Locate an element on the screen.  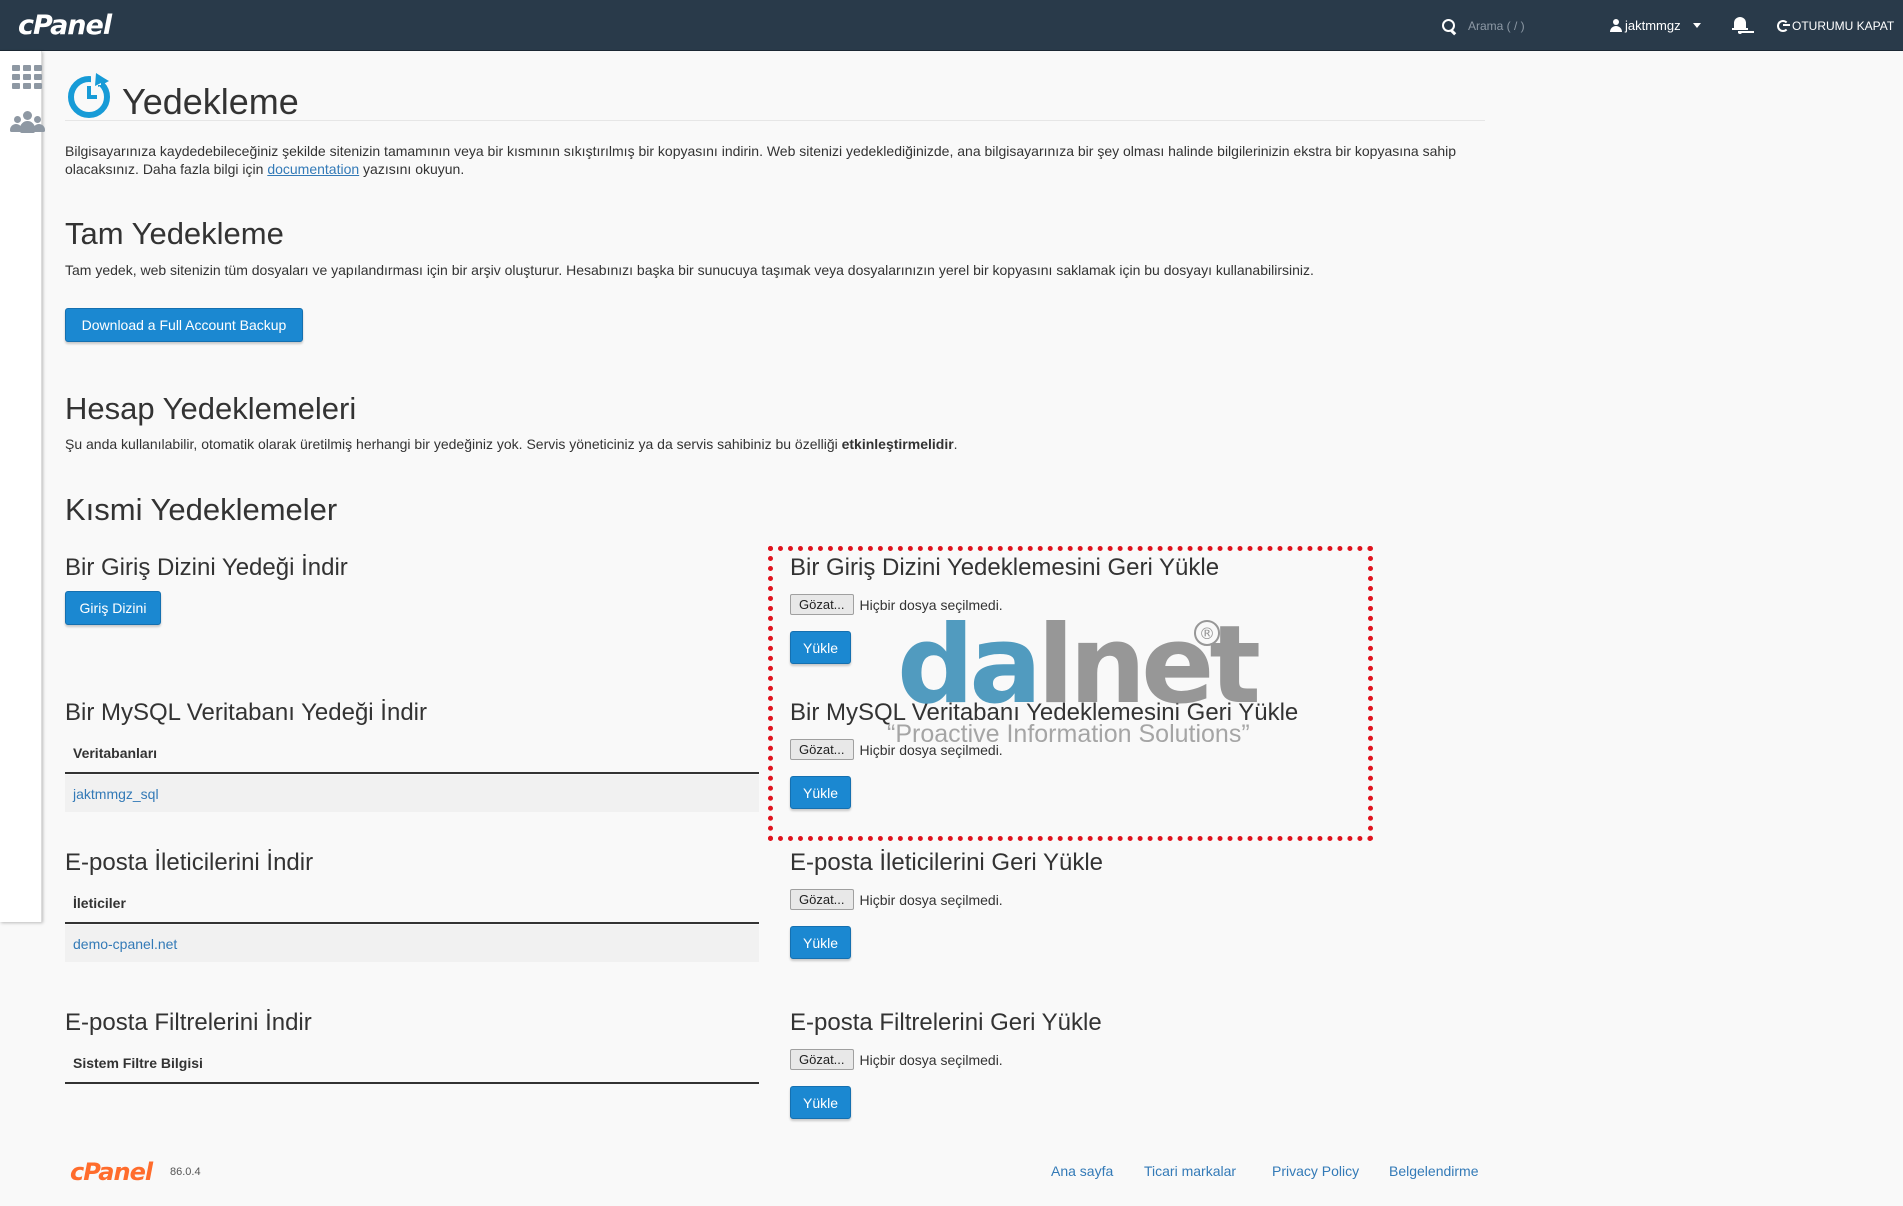
bell-icon is located at coordinates (1740, 25).